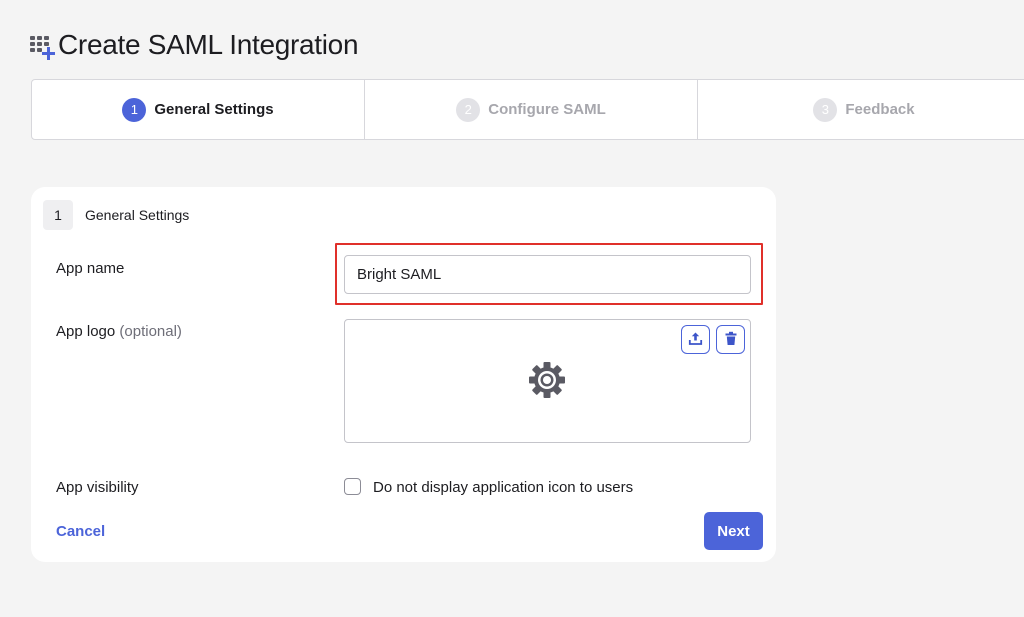 Image resolution: width=1024 pixels, height=617 pixels. What do you see at coordinates (86, 331) in the screenshot?
I see `app-logo-label-text: App logo` at bounding box center [86, 331].